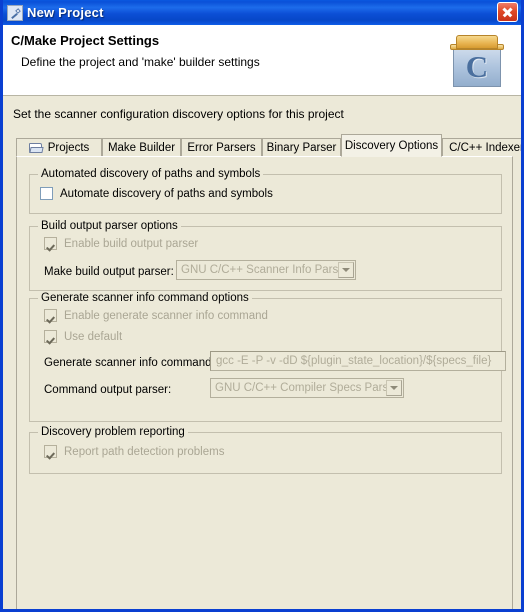 The image size is (524, 612). Describe the element at coordinates (129, 363) in the screenshot. I see `label-generate-scanner-info-command: Generate scanner info command:` at that location.